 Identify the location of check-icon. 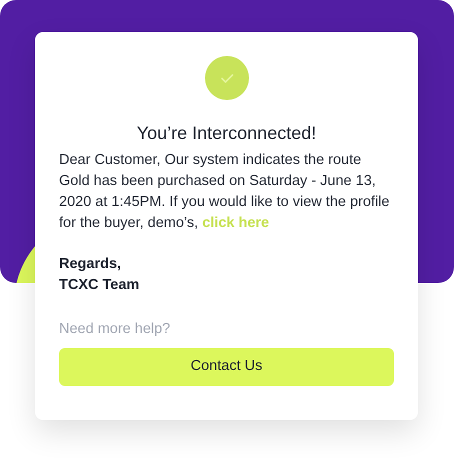
(226, 78).